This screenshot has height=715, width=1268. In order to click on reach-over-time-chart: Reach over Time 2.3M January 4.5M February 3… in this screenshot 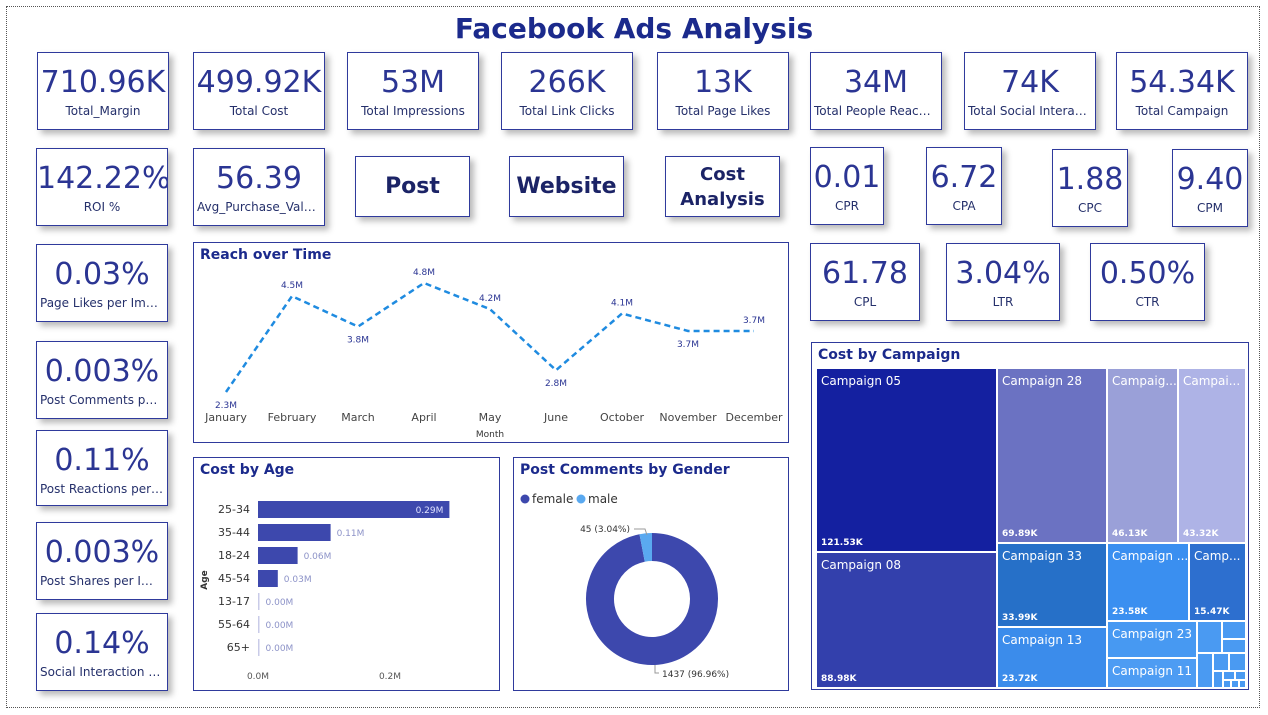, I will do `click(491, 342)`.